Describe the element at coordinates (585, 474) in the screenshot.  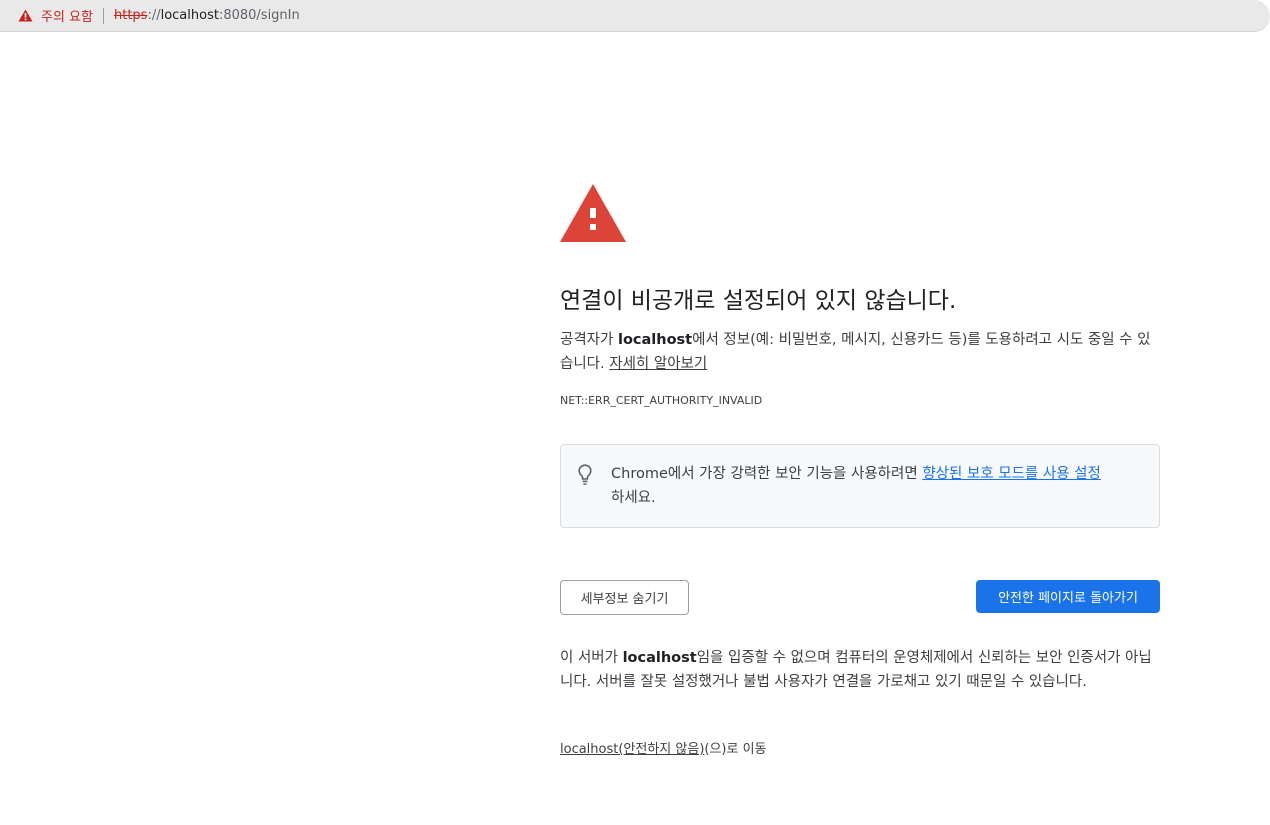
I see `lightbulb-icon` at that location.